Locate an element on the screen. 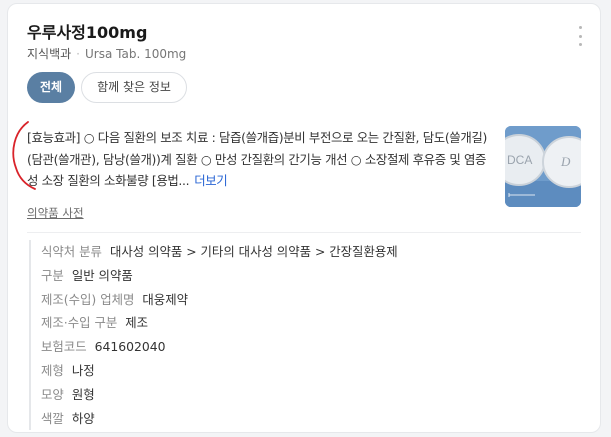  info-key: 제조·수입 구분 is located at coordinates (79, 323).